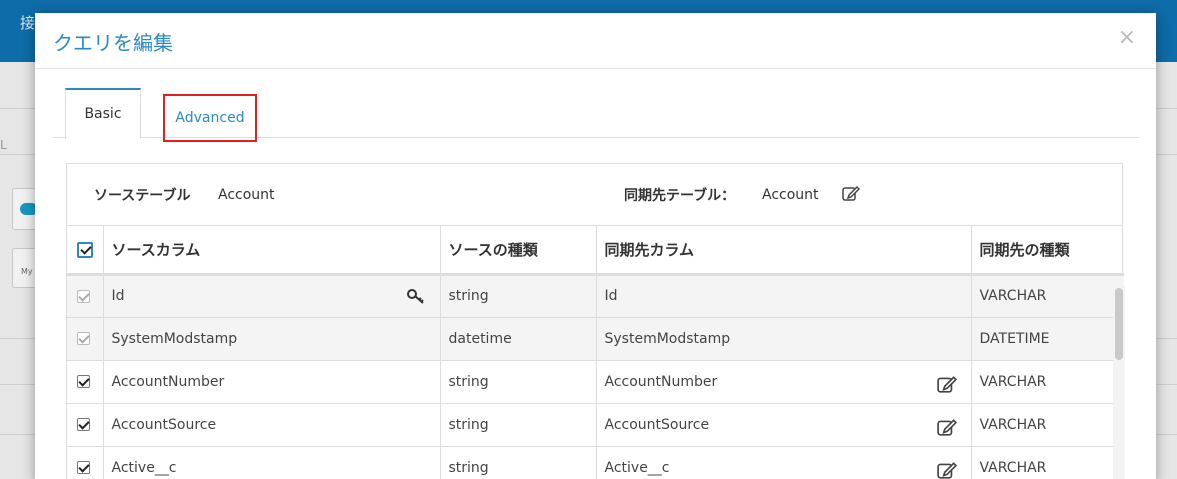 This screenshot has height=479, width=1177. I want to click on target-table-value: Account, so click(790, 195).